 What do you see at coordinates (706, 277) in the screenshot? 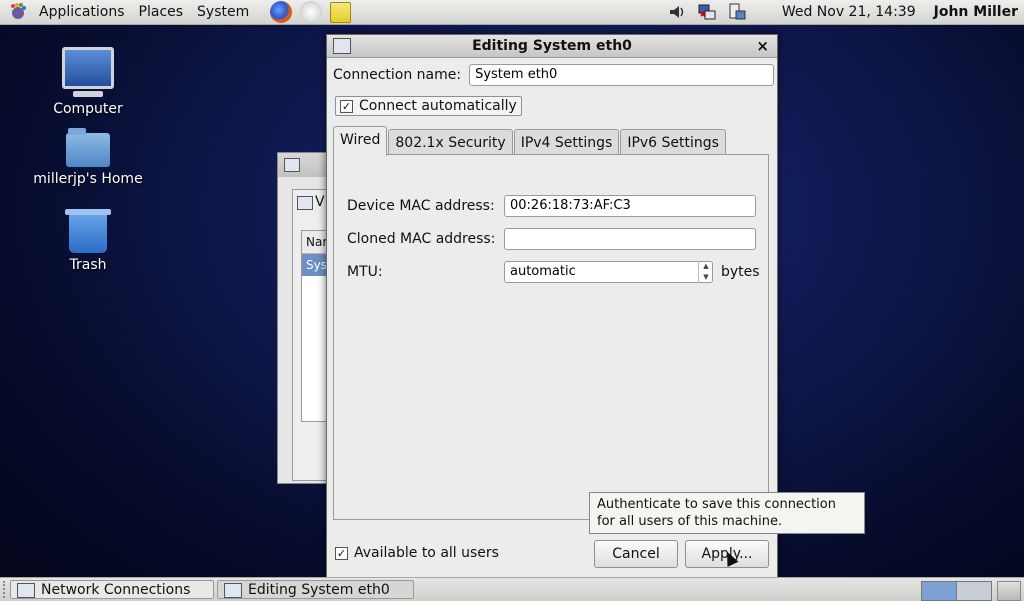
I see `spin-down-icon: ▼` at bounding box center [706, 277].